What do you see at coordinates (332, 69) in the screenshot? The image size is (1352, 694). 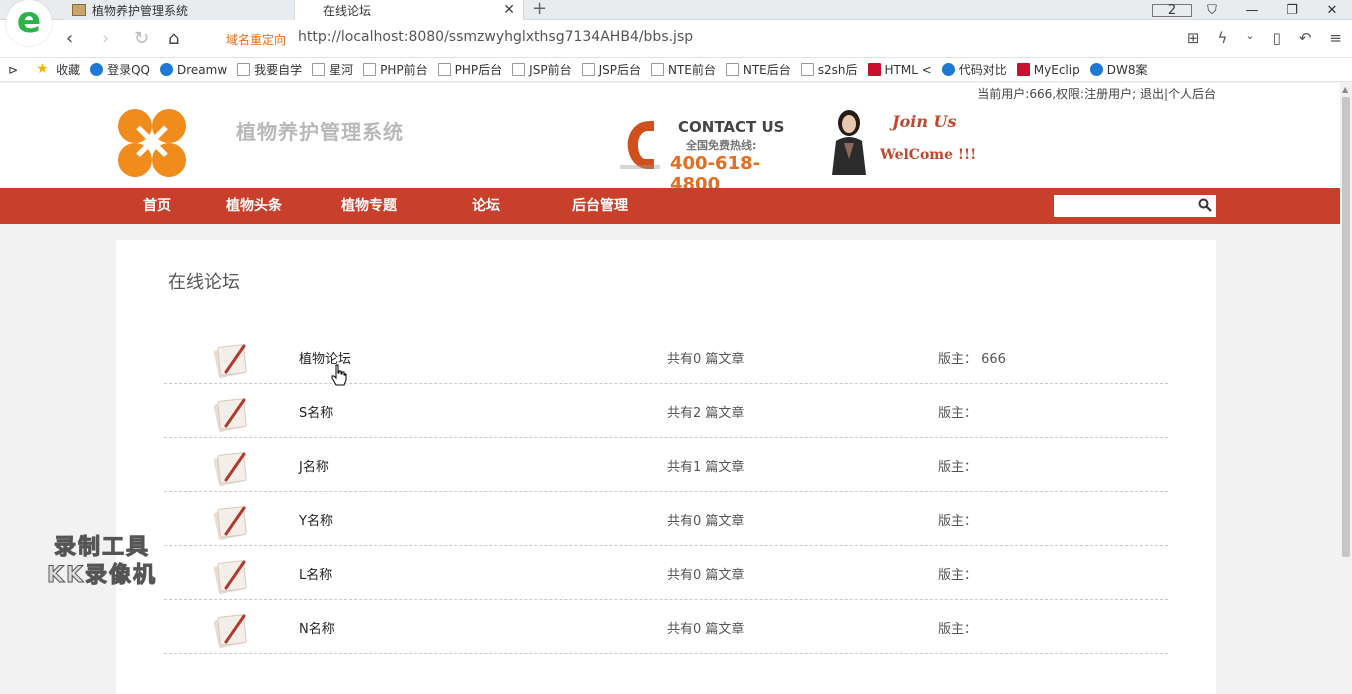 I see `bookmark-item: 星河` at bounding box center [332, 69].